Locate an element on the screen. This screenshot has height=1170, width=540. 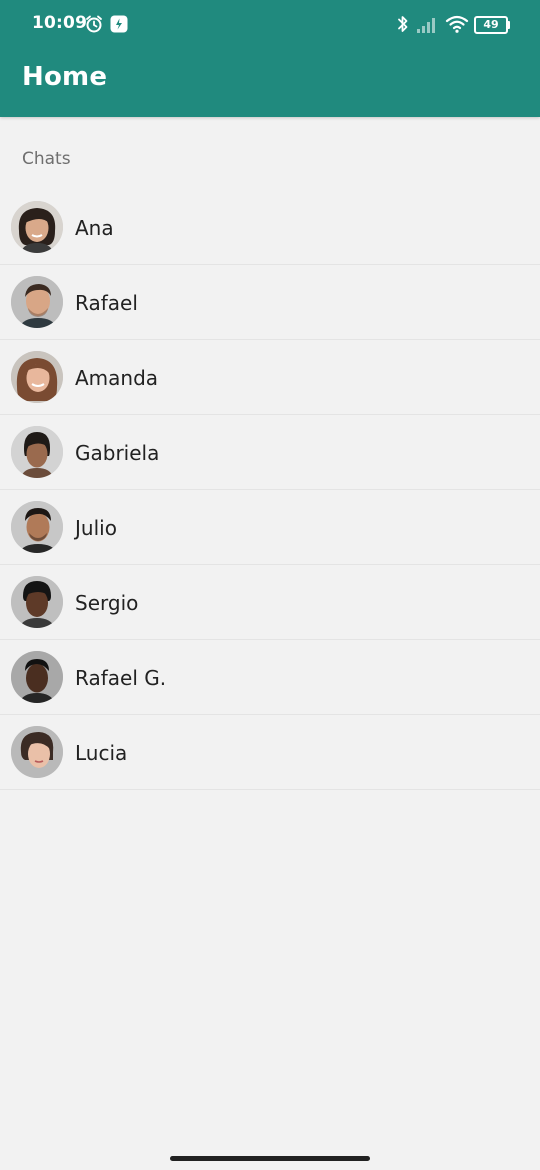
chat-name: Rafael is located at coordinates (106, 303).